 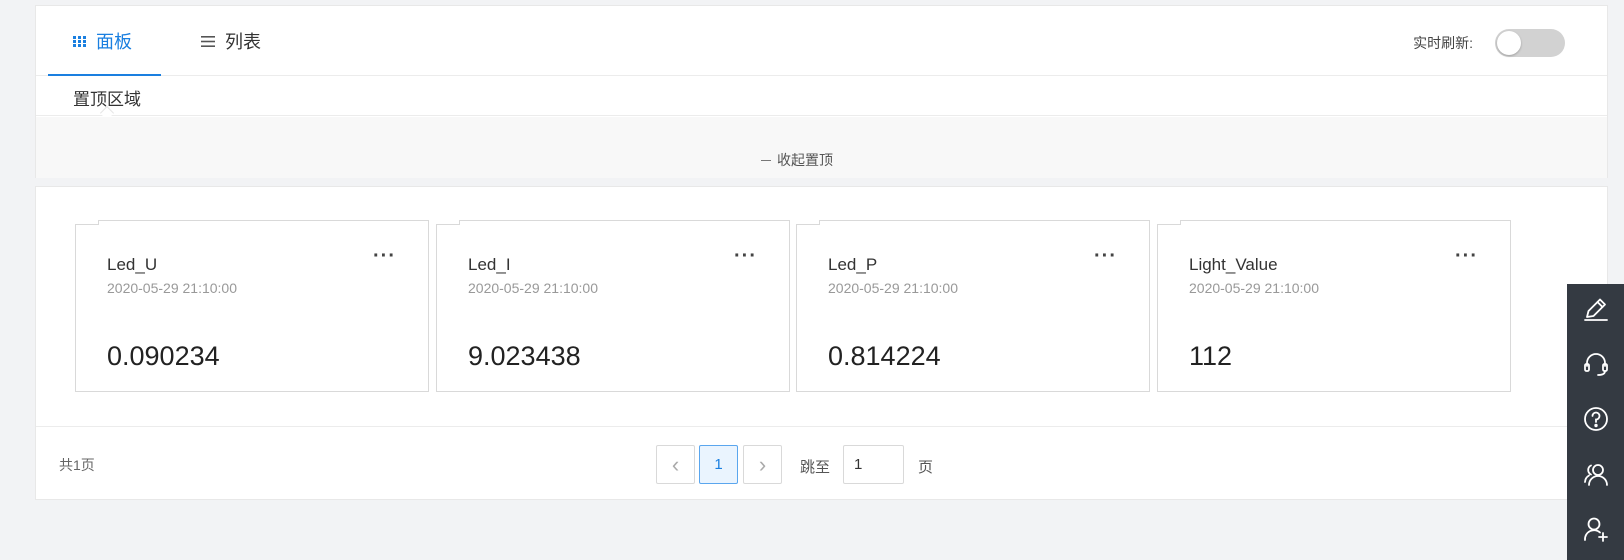 I want to click on page-suffix: 页, so click(x=926, y=467).